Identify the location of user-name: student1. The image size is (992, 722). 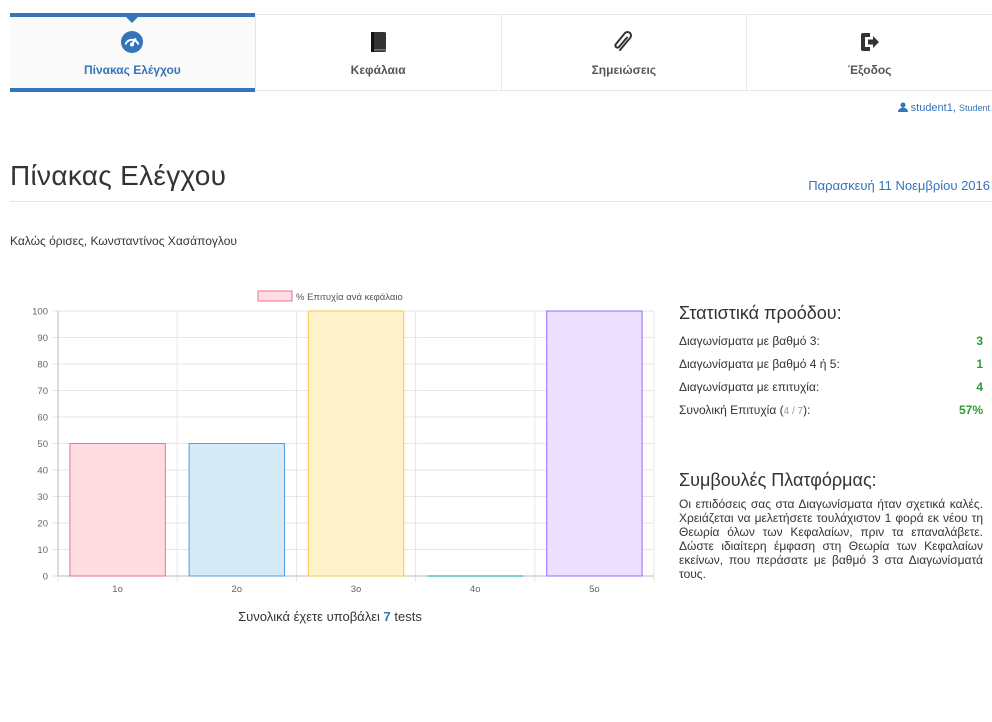
(931, 108).